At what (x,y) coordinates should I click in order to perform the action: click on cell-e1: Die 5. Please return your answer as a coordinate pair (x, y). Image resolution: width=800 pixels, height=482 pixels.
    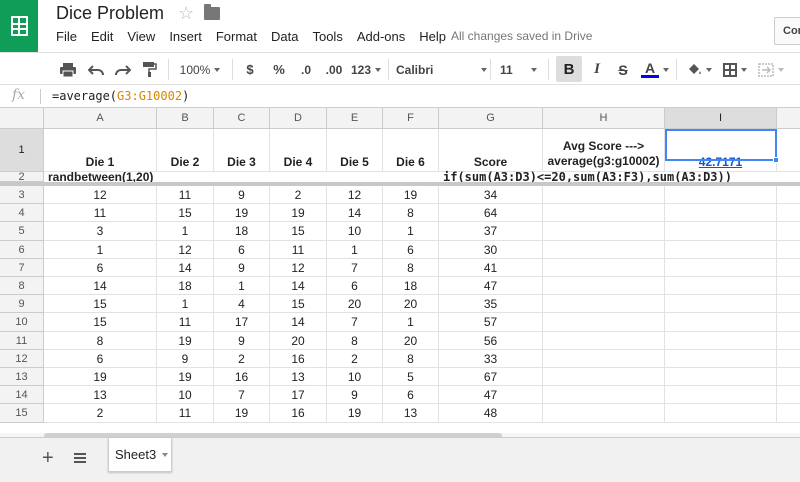
    Looking at the image, I should click on (355, 150).